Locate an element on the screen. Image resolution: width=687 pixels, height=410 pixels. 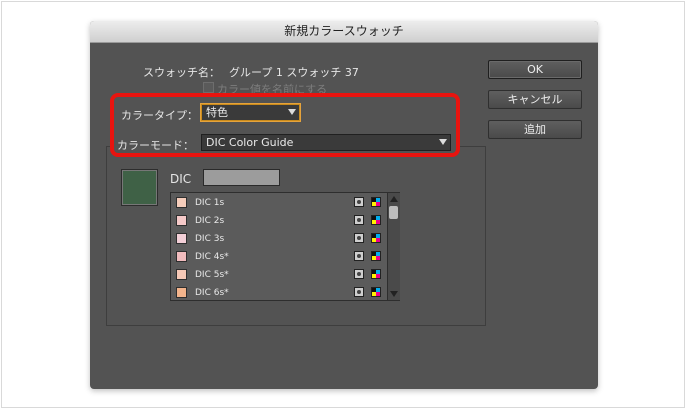
ok-button: OK is located at coordinates (535, 69).